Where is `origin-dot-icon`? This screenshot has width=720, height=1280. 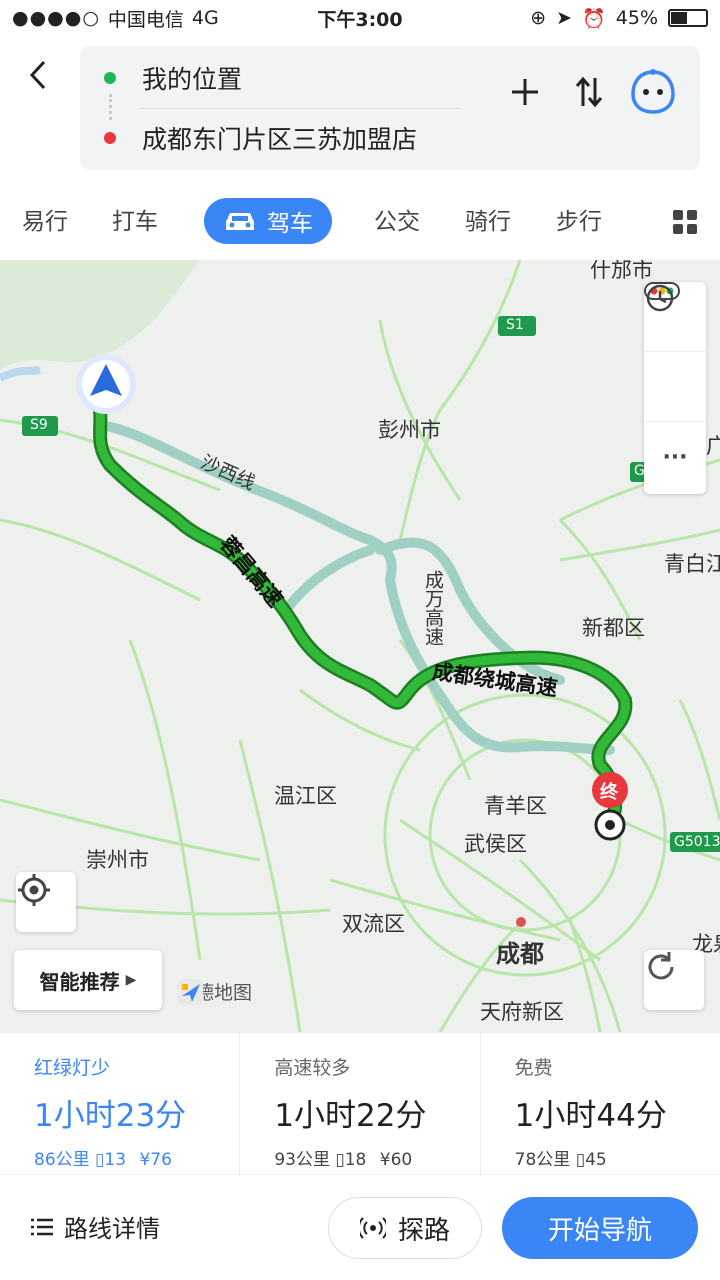
origin-dot-icon is located at coordinates (110, 78).